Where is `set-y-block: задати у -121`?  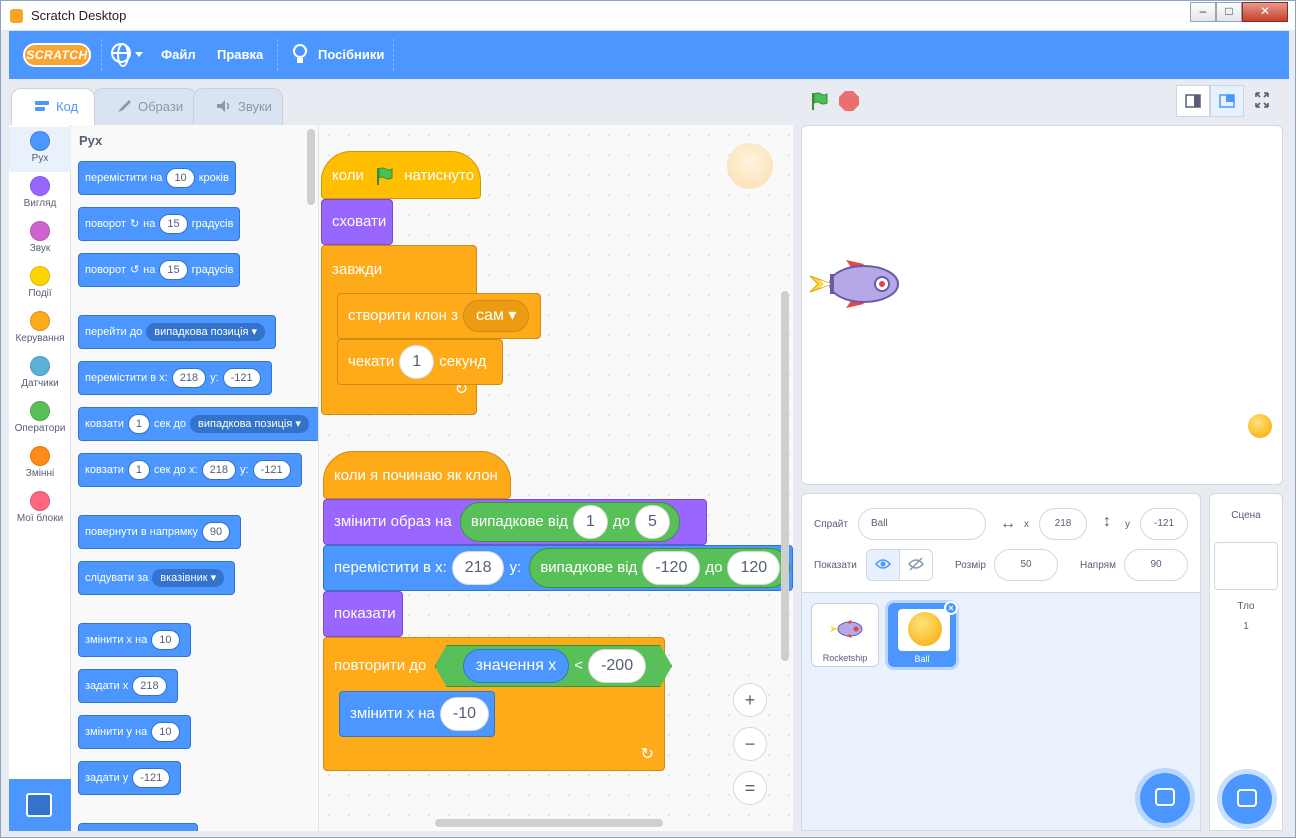
set-y-block: задати у -121 is located at coordinates (130, 778).